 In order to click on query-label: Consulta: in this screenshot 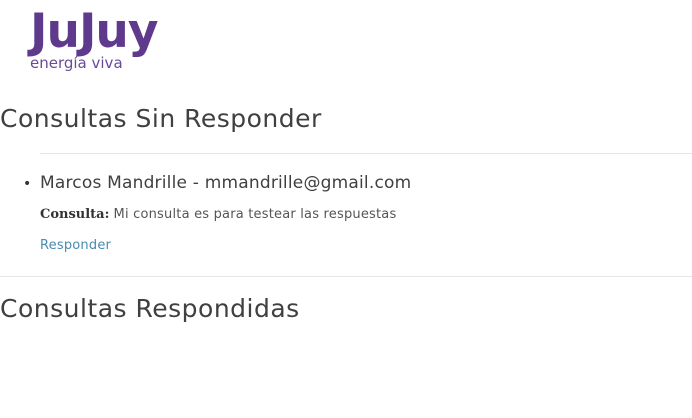, I will do `click(75, 214)`.